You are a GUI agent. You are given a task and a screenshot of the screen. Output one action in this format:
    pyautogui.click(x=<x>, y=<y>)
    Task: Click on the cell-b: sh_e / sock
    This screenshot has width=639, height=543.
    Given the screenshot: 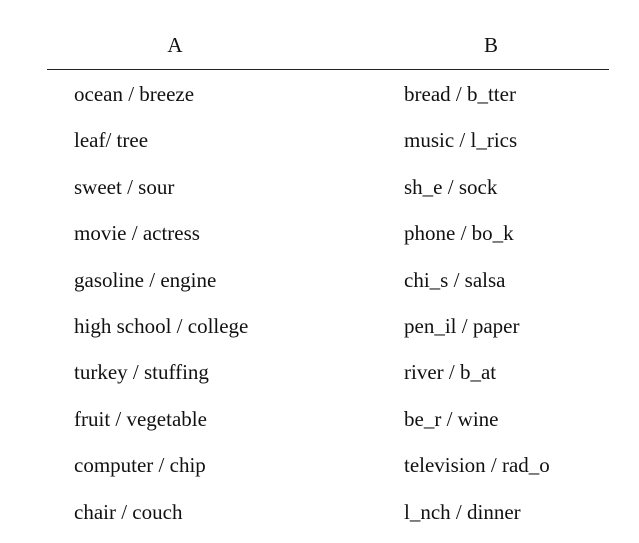 What is the action you would take?
    pyautogui.click(x=451, y=186)
    